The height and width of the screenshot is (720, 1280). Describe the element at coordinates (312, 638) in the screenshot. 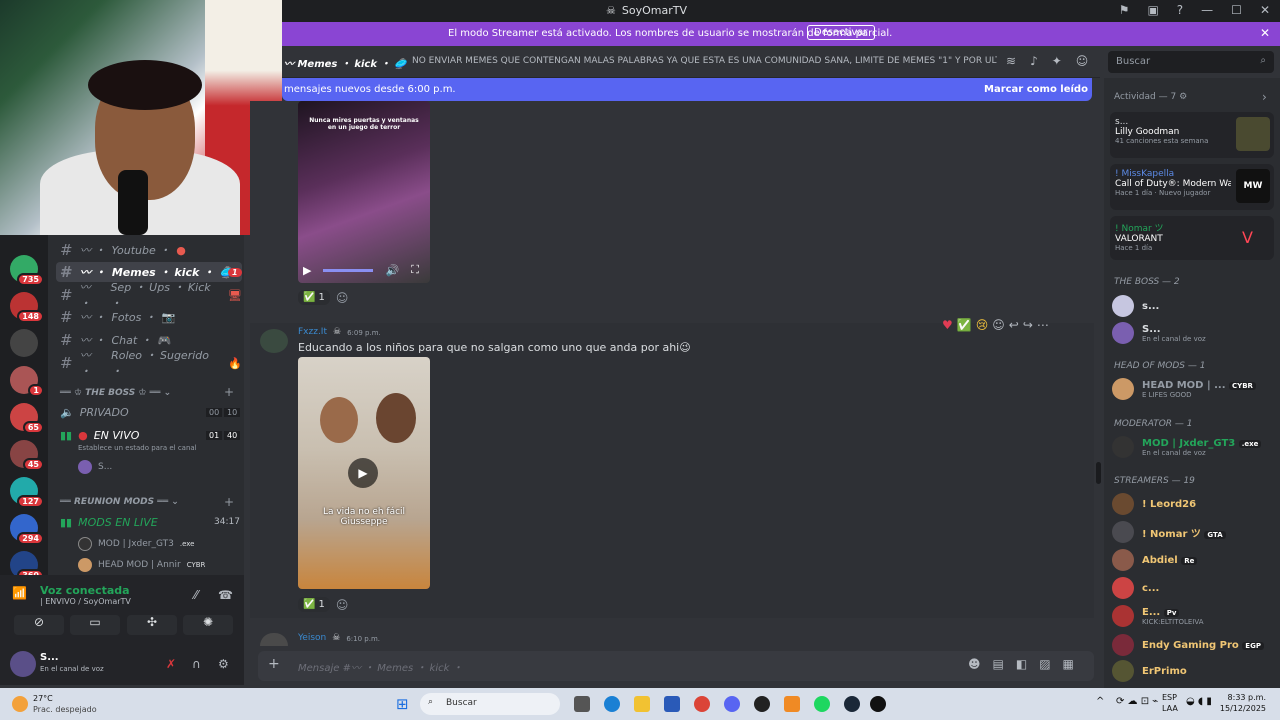

I see `author-name: Yeison` at that location.